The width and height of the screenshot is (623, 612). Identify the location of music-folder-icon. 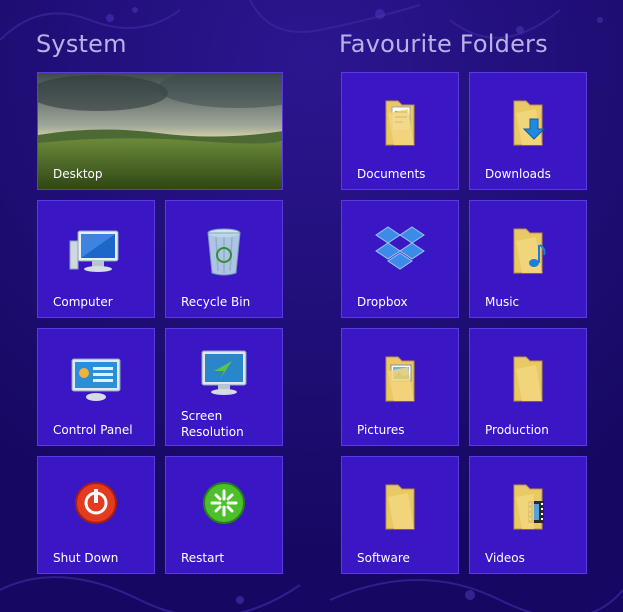
(528, 251).